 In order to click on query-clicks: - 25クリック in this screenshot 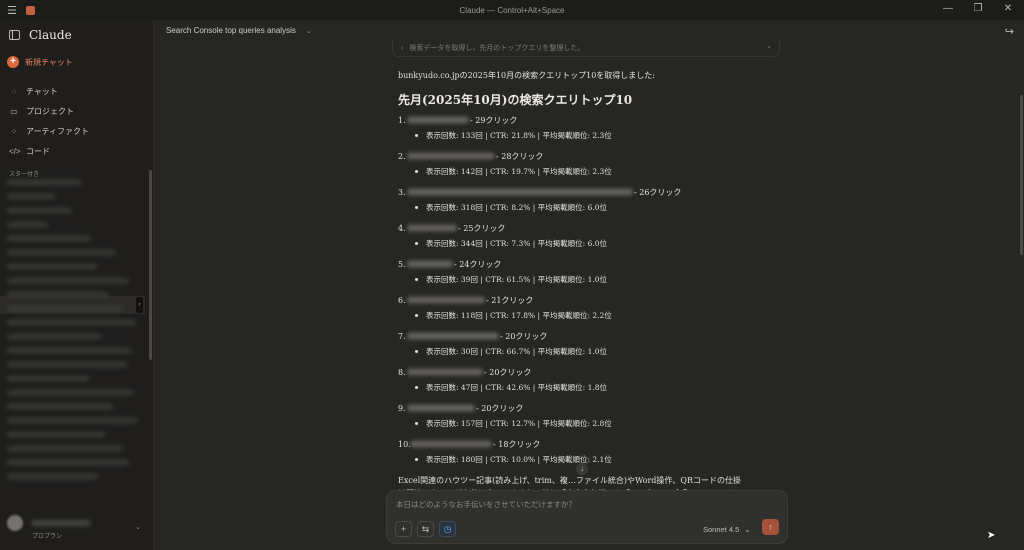, I will do `click(482, 228)`.